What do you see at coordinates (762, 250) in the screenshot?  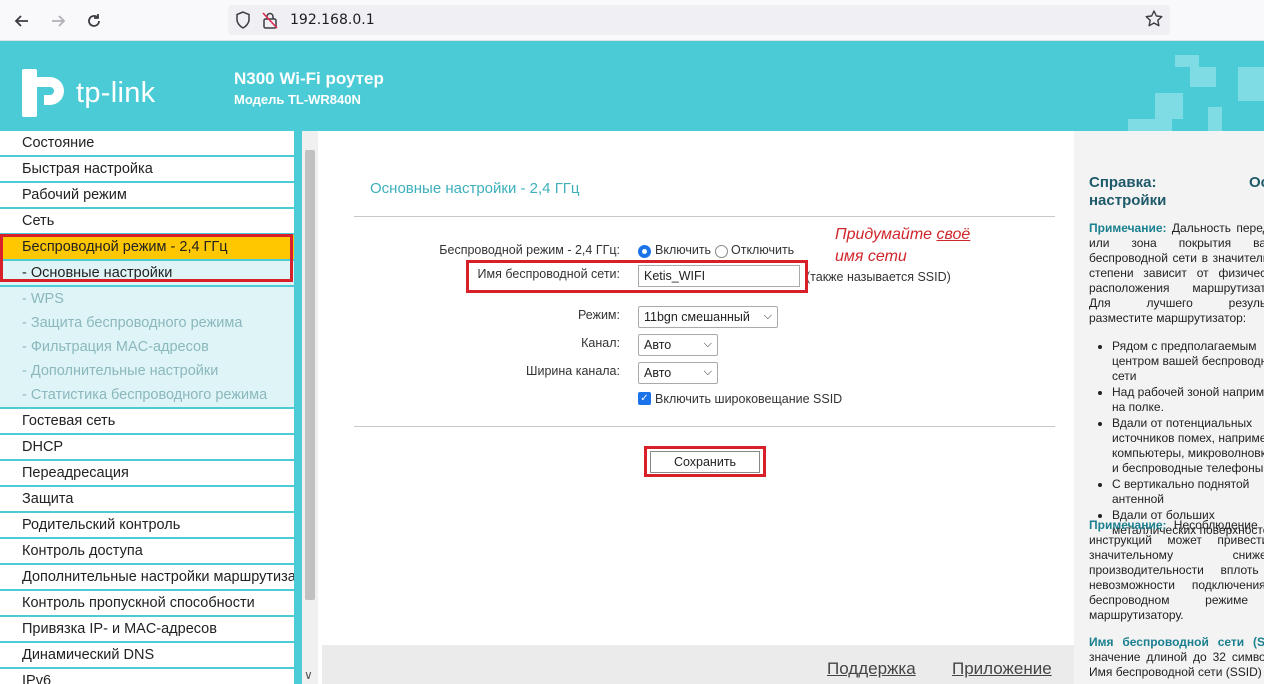 I see `disable-radio-label: Отключить` at bounding box center [762, 250].